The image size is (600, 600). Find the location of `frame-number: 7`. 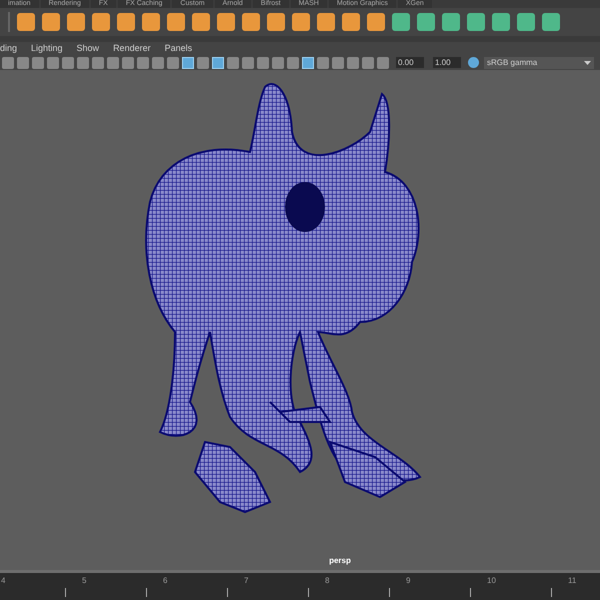

frame-number: 7 is located at coordinates (246, 581).